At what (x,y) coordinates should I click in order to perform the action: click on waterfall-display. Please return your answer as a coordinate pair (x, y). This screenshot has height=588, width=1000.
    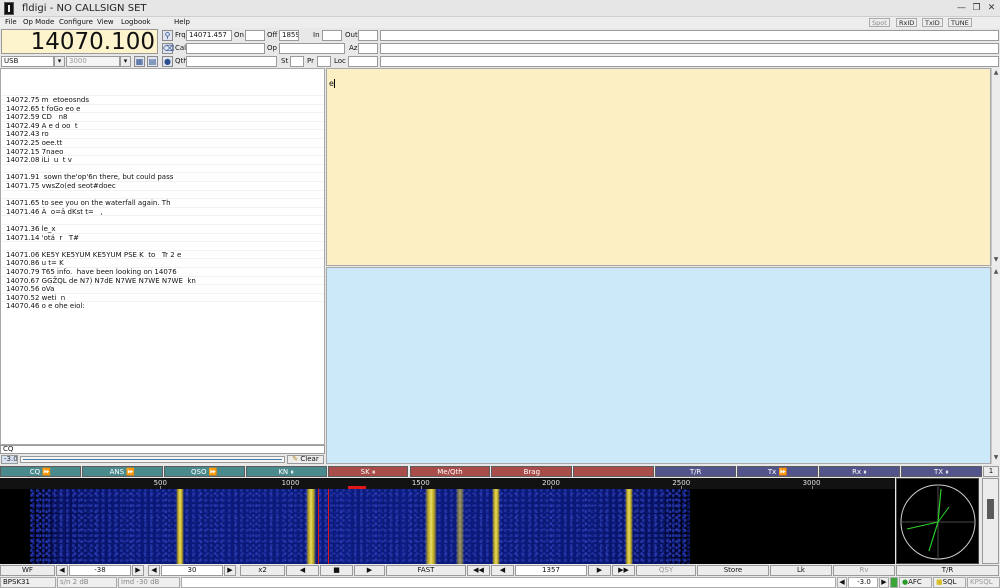
    Looking at the image, I should click on (447, 526).